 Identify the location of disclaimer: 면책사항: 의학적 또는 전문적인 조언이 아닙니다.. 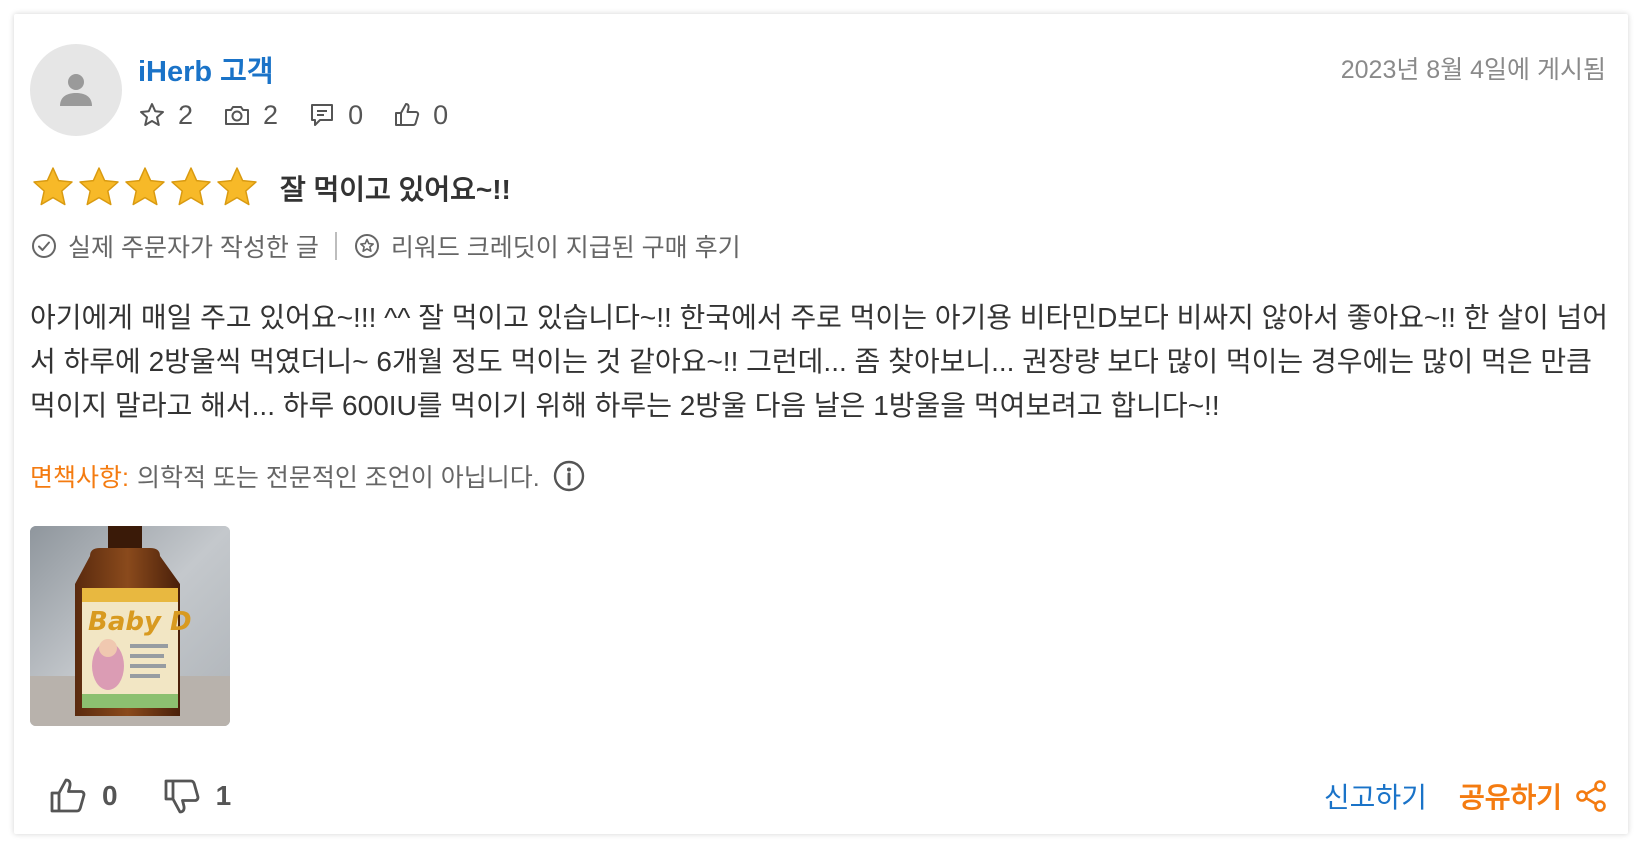
(308, 476).